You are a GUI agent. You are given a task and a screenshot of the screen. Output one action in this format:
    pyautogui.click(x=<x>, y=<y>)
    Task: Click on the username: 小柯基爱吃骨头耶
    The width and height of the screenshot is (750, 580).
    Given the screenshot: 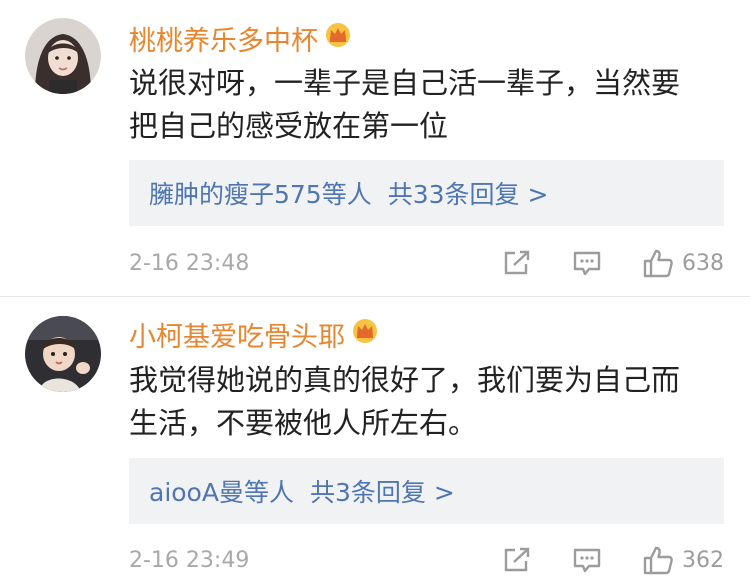 What is the action you would take?
    pyautogui.click(x=254, y=334)
    